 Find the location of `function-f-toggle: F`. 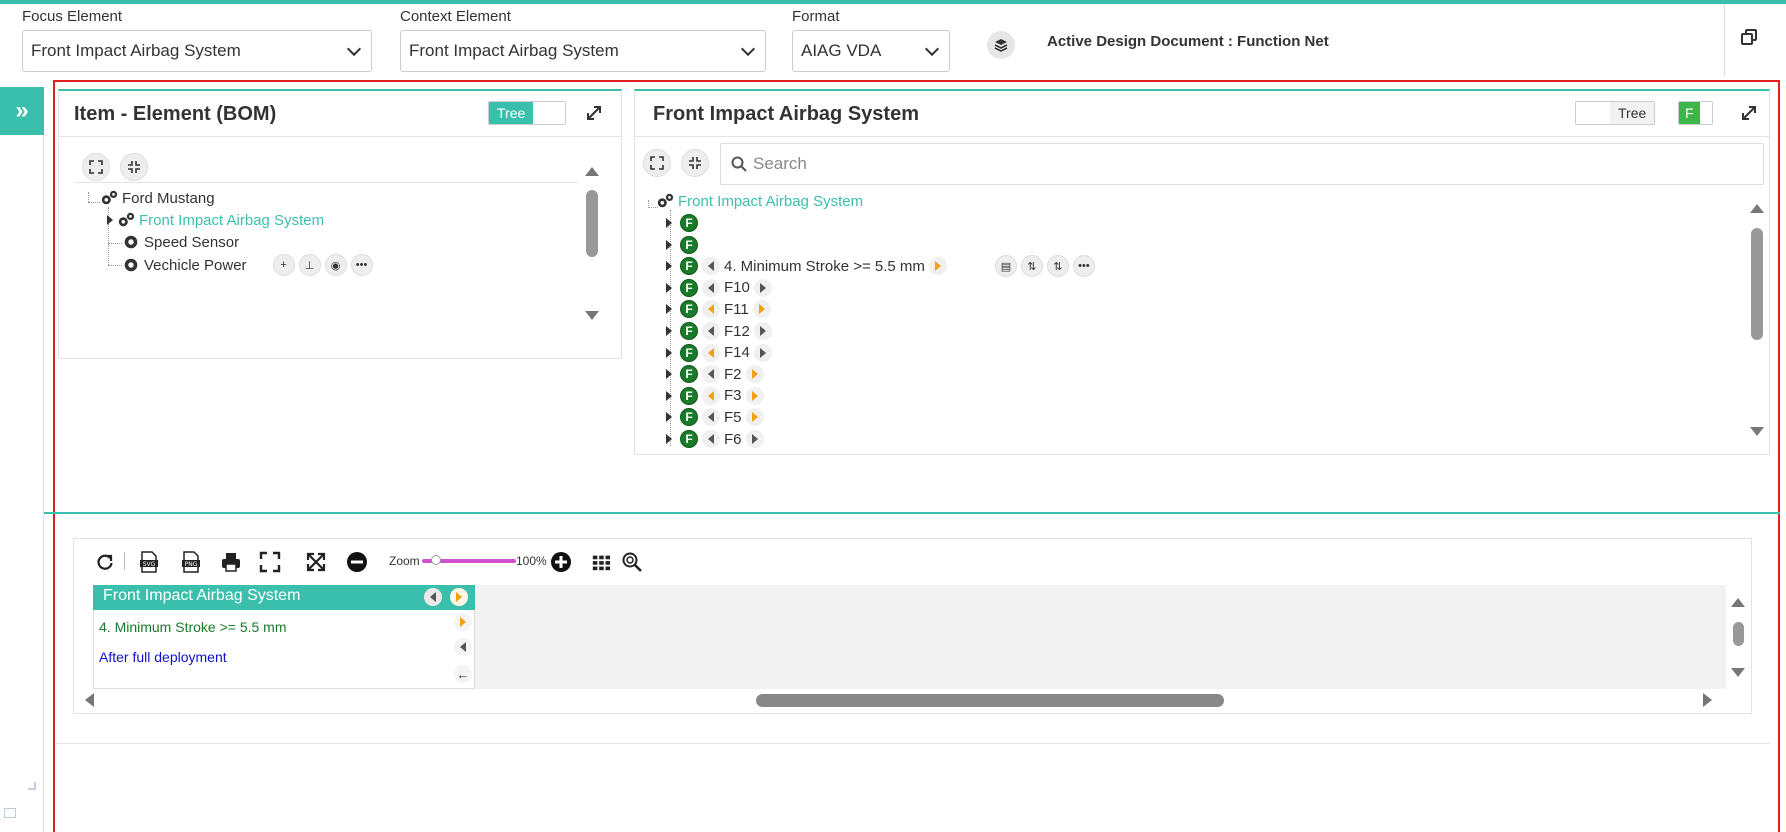

function-f-toggle: F is located at coordinates (1695, 113).